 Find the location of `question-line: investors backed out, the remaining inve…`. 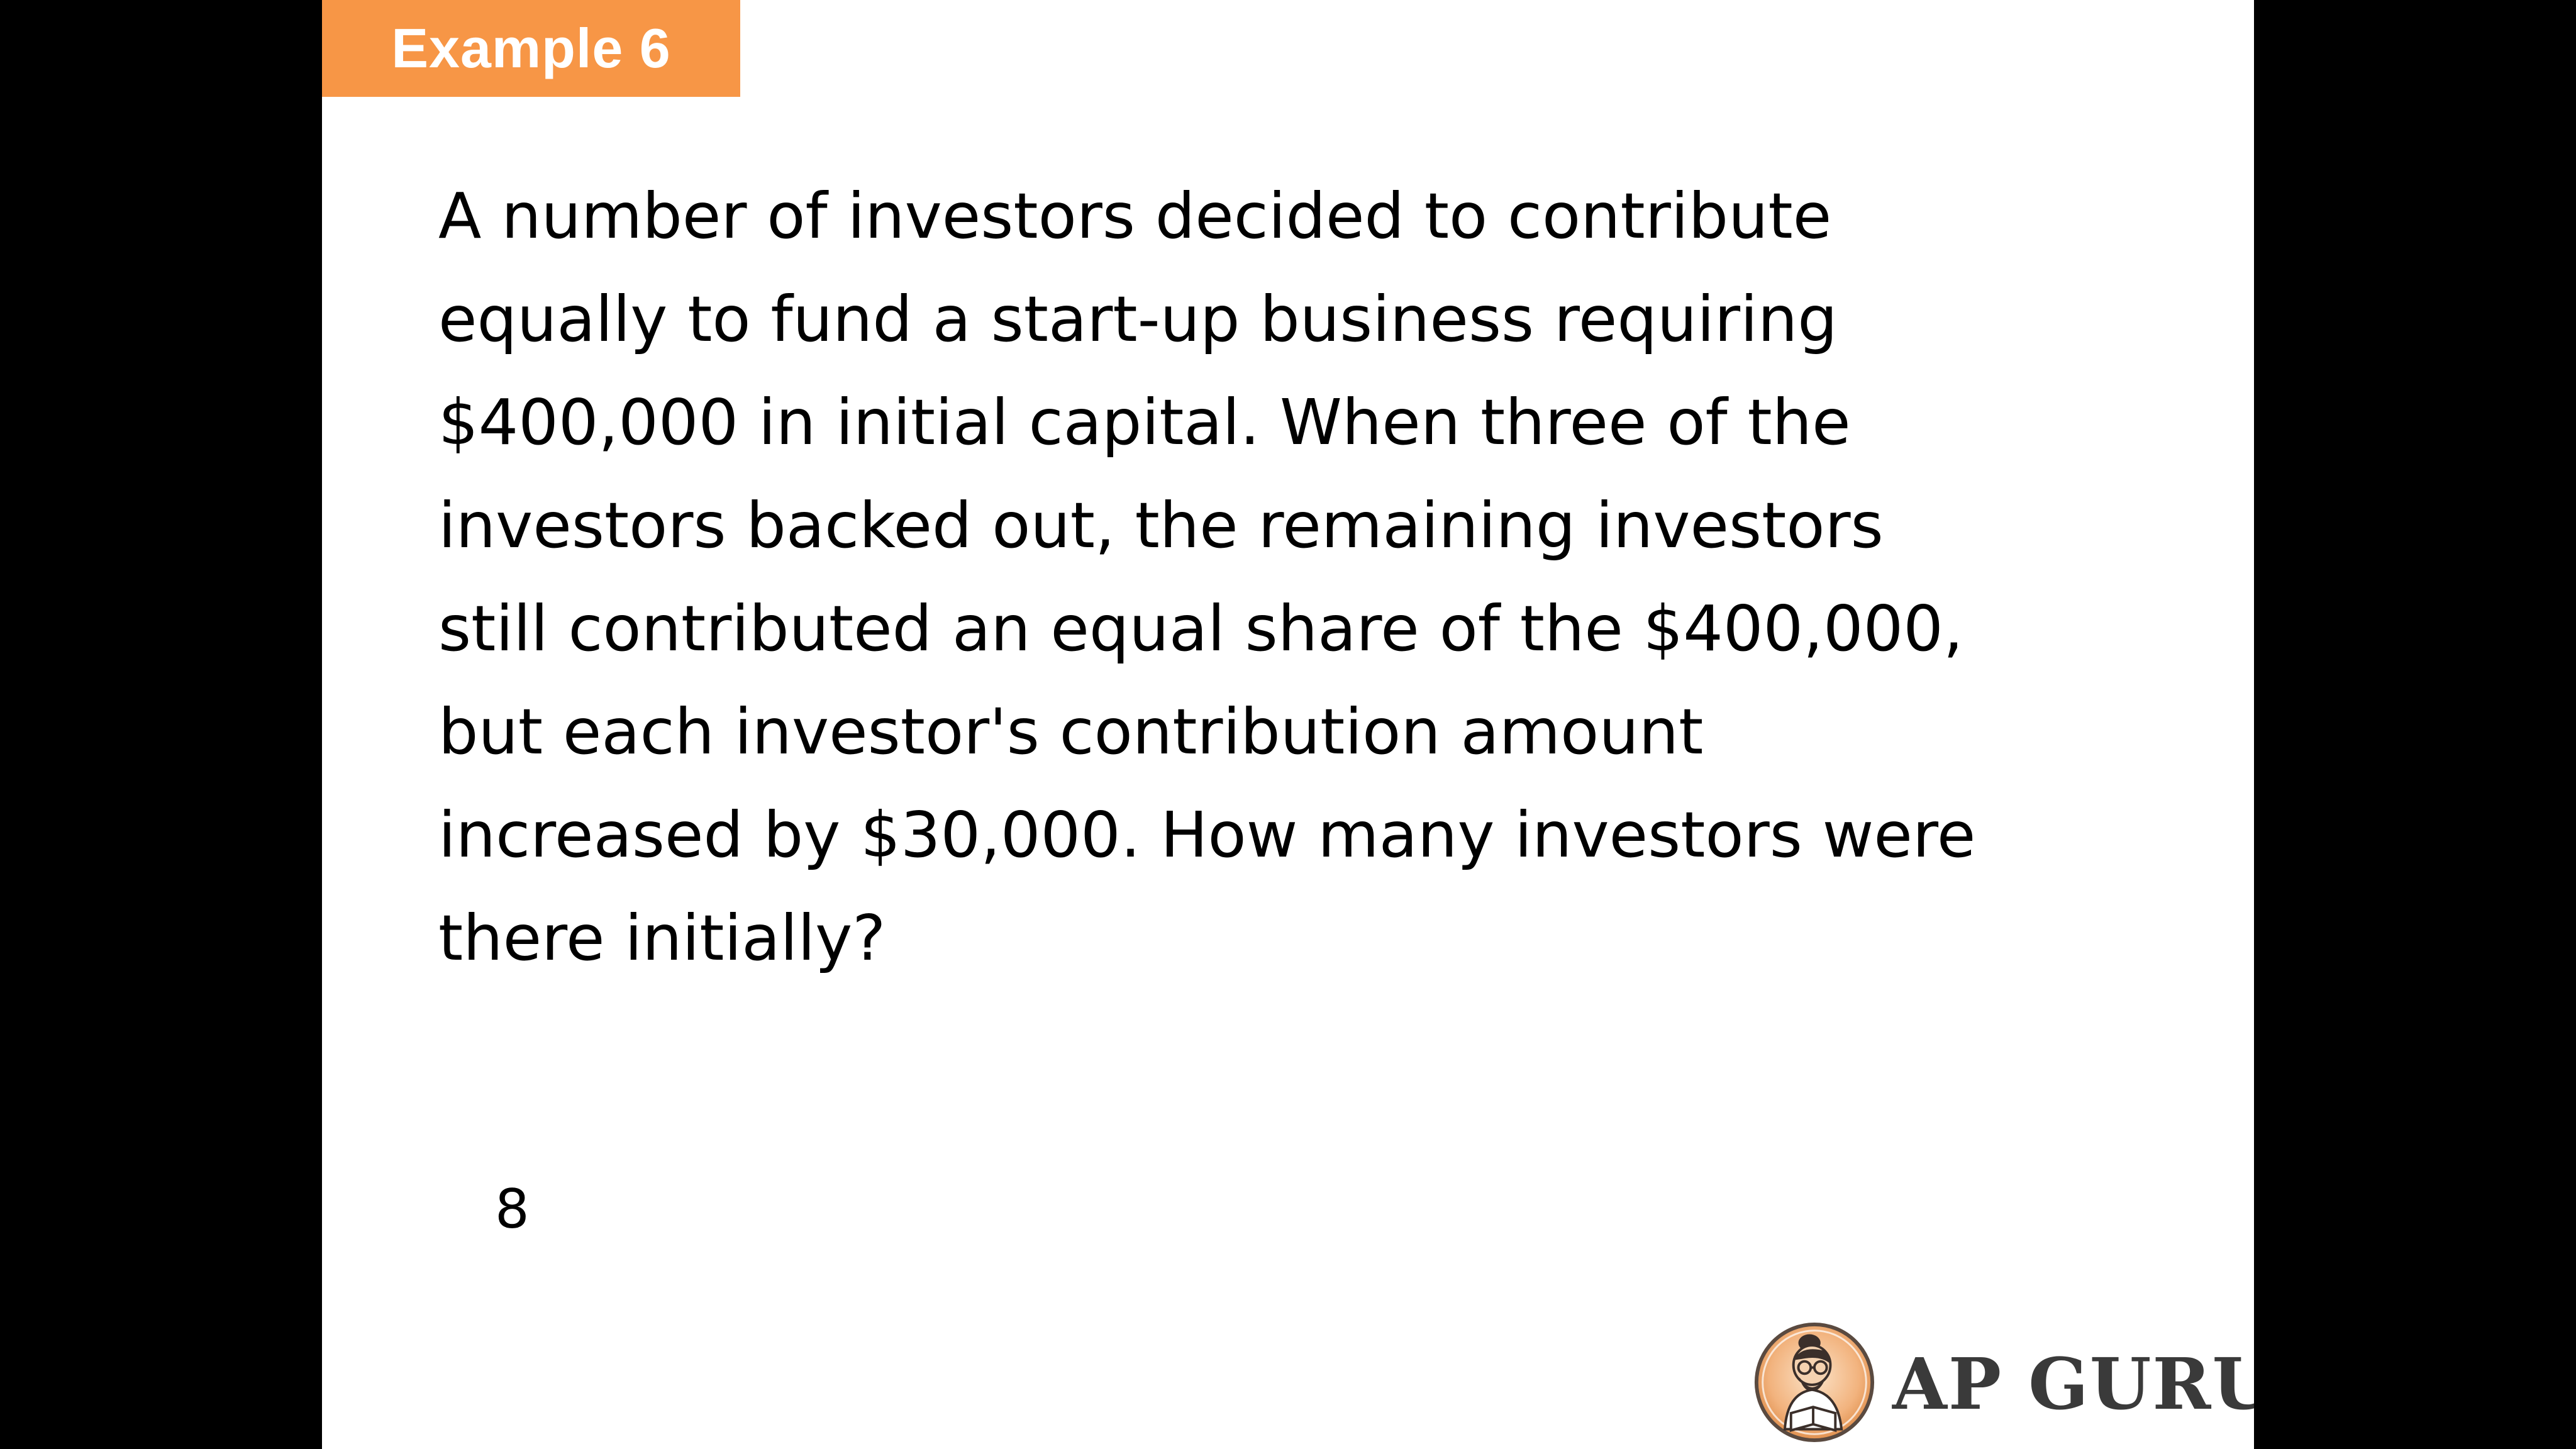

question-line: investors backed out, the remaining inve… is located at coordinates (1161, 525).